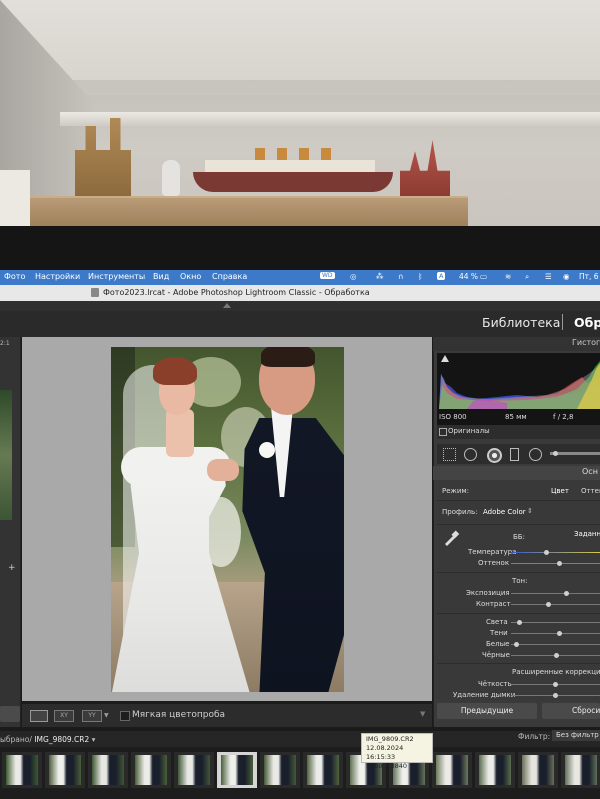 The image size is (600, 799). I want to click on chevron-down-icon: ▾, so click(94, 739).